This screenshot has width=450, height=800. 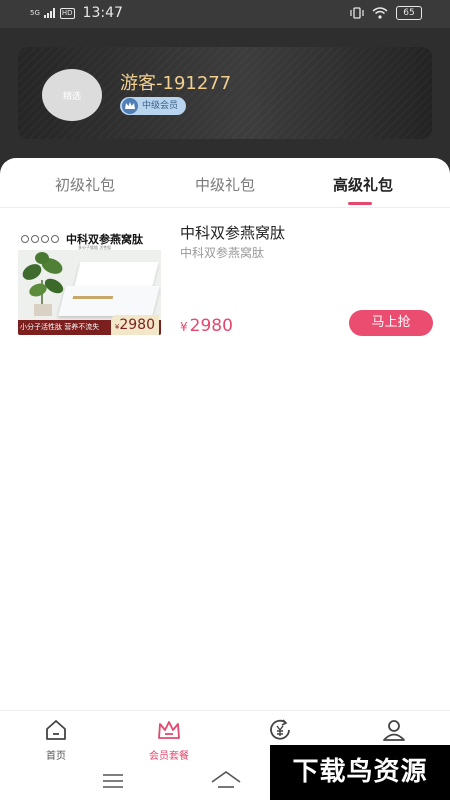 What do you see at coordinates (211, 326) in the screenshot?
I see `price-value: 2980` at bounding box center [211, 326].